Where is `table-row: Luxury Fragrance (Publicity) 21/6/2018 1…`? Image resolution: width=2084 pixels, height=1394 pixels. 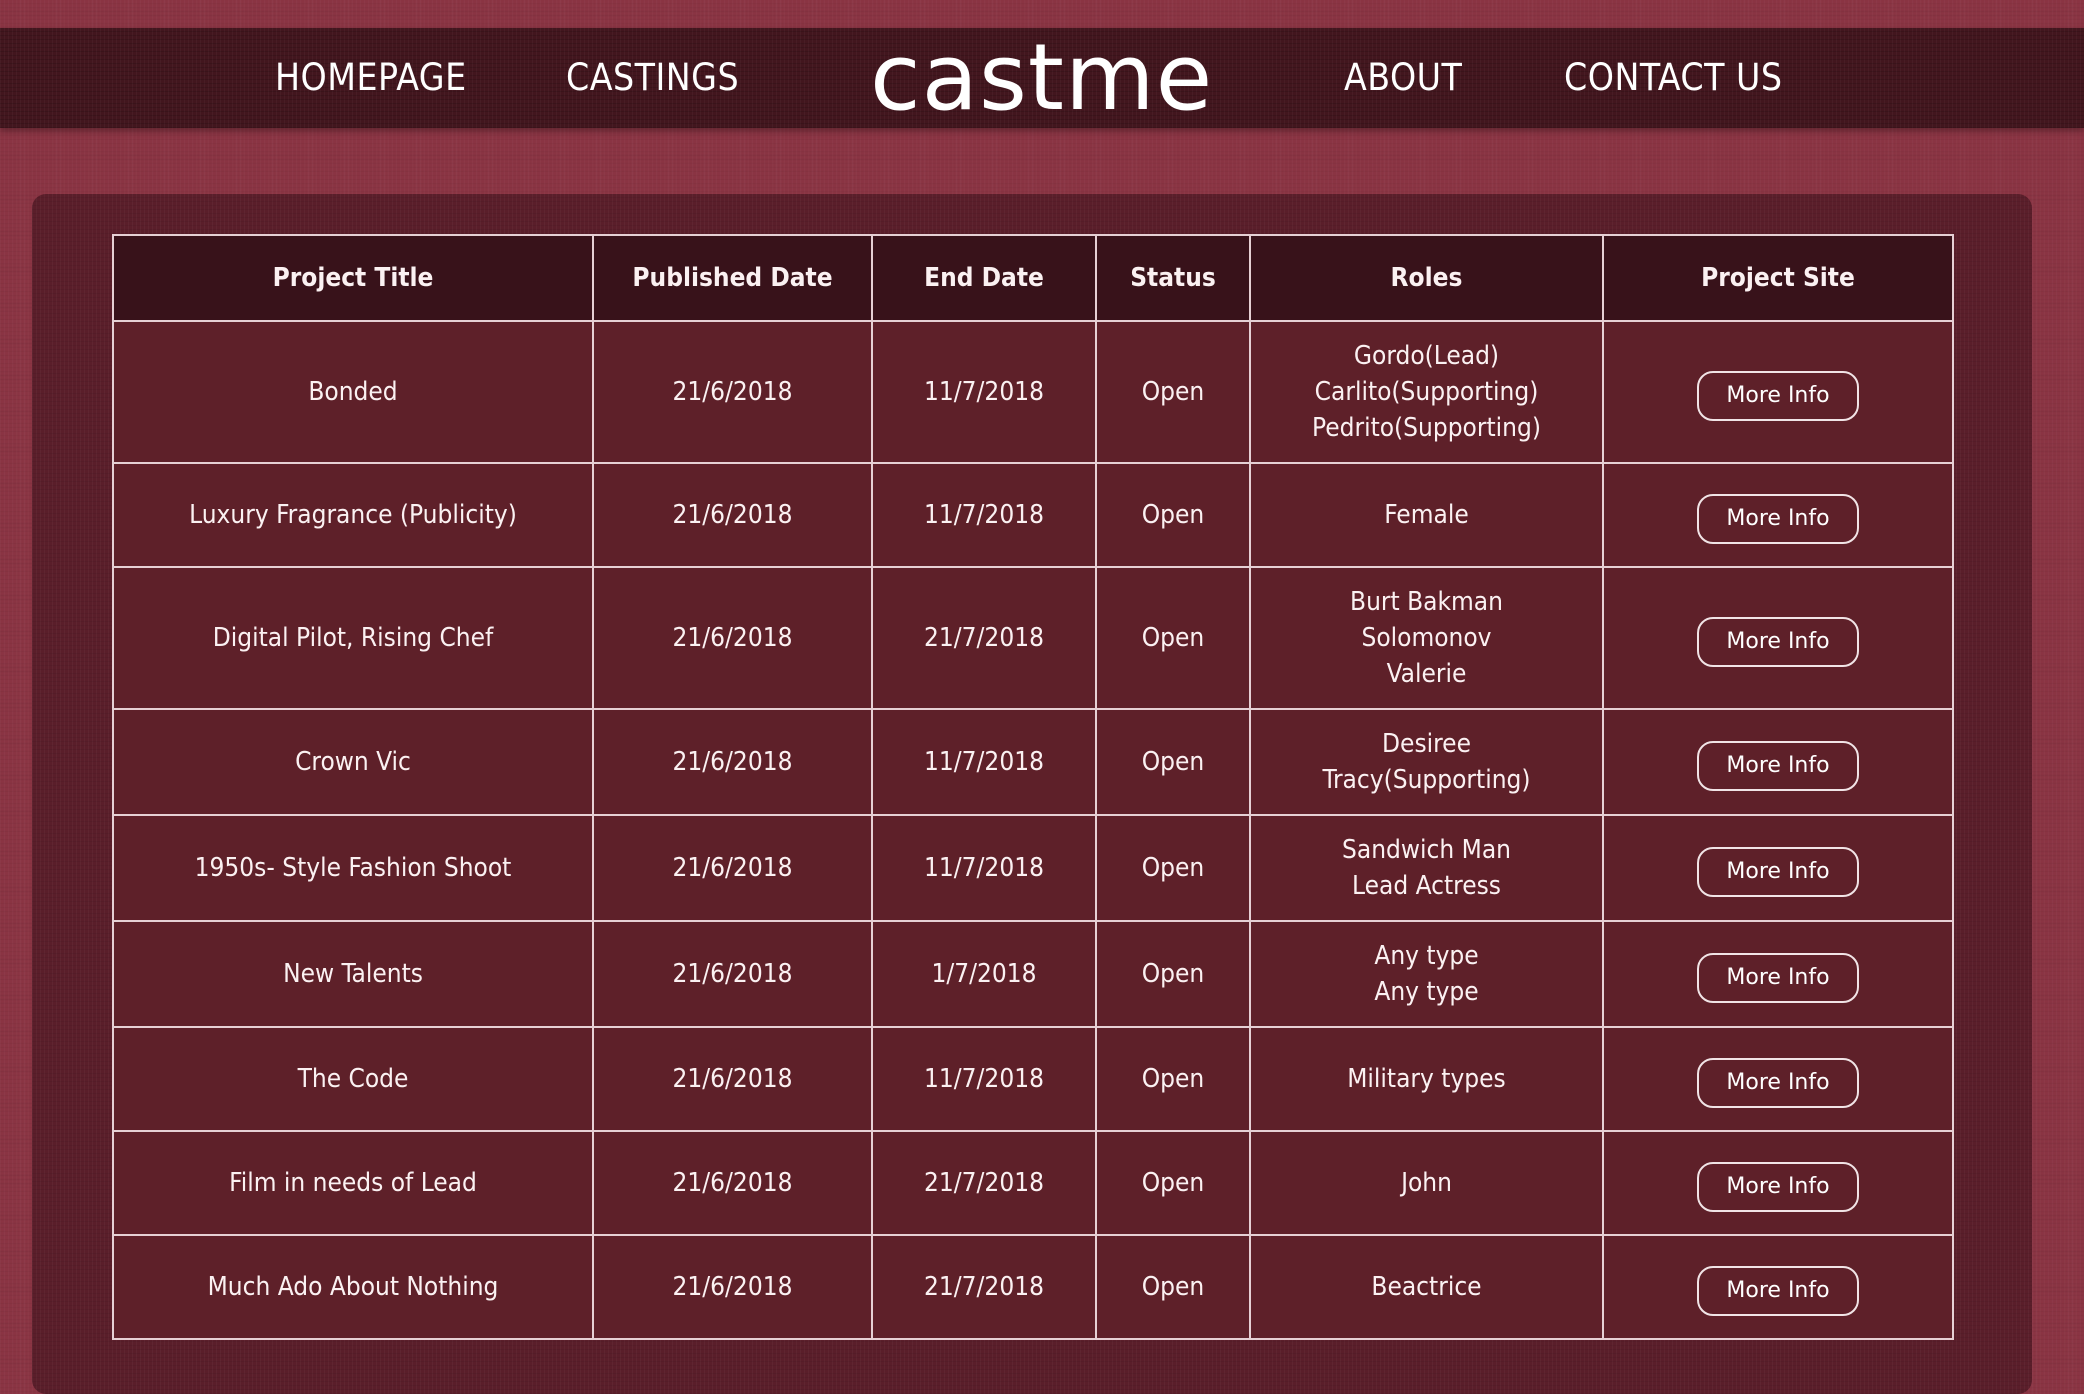 table-row: Luxury Fragrance (Publicity) 21/6/2018 1… is located at coordinates (1033, 515).